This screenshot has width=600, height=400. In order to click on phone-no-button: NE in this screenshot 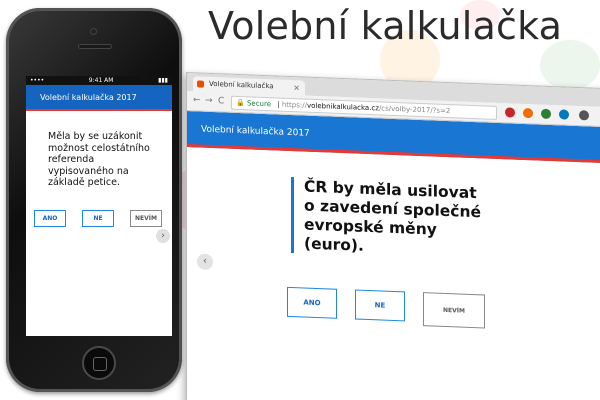, I will do `click(98, 218)`.